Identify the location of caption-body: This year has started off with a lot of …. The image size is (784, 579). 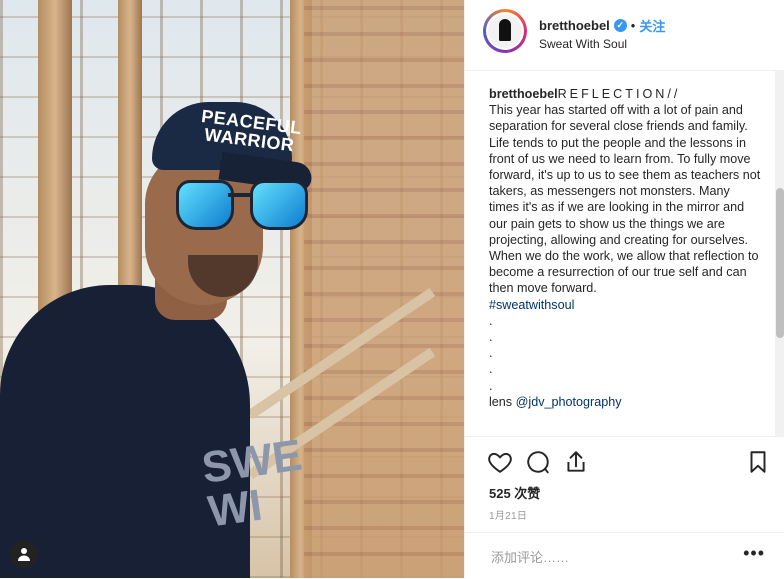
(626, 199).